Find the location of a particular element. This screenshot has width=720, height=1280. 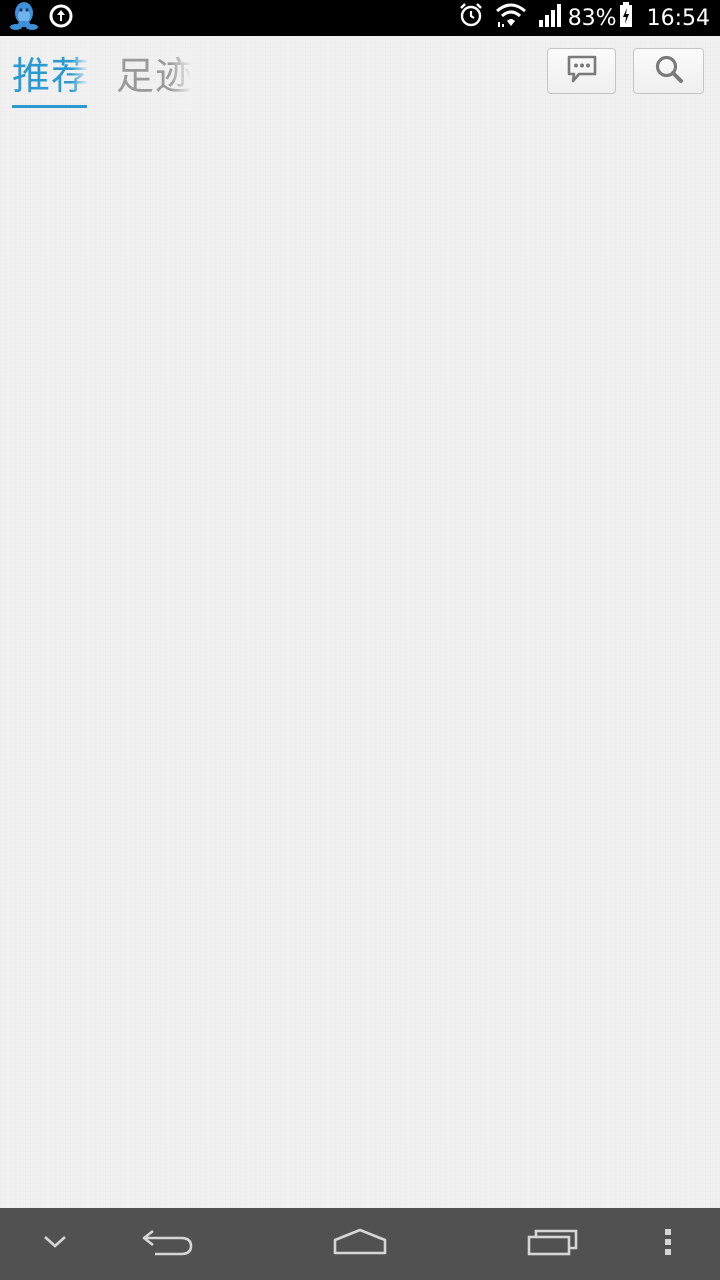

back-icon is located at coordinates (168, 1244).